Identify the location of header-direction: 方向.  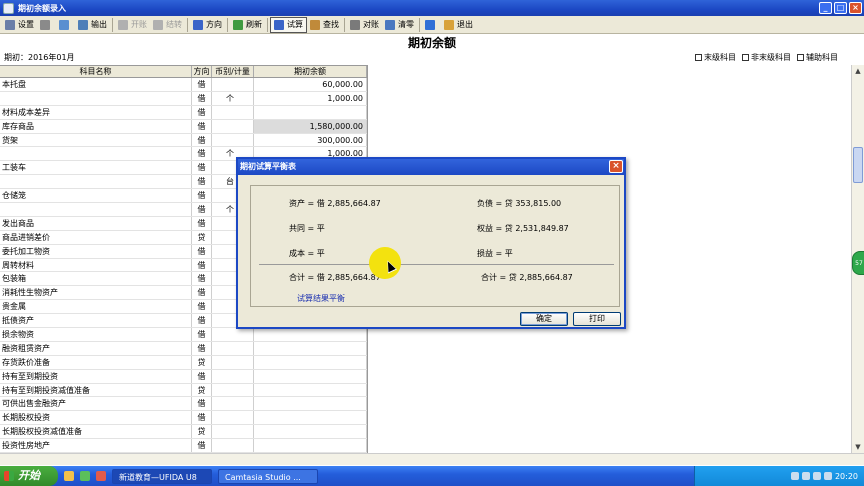
(202, 71).